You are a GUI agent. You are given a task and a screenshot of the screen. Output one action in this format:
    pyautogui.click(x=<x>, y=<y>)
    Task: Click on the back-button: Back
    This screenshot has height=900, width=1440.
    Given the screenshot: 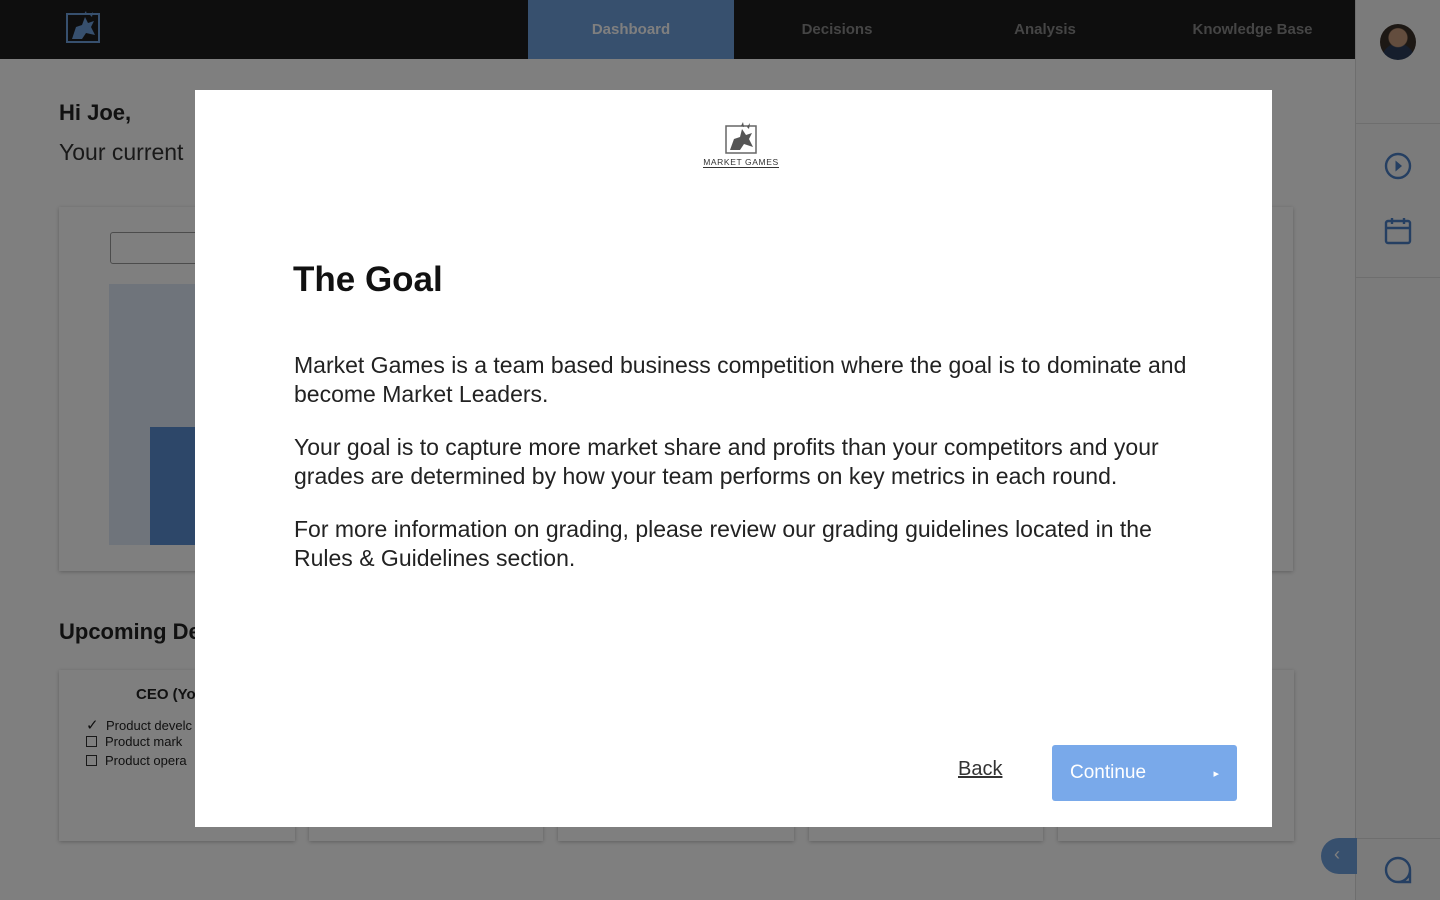 What is the action you would take?
    pyautogui.click(x=980, y=769)
    